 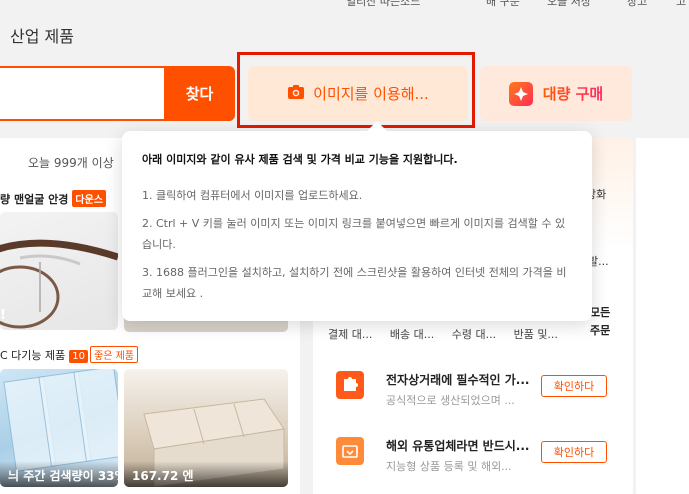 I want to click on tag-number: 10, so click(x=79, y=356).